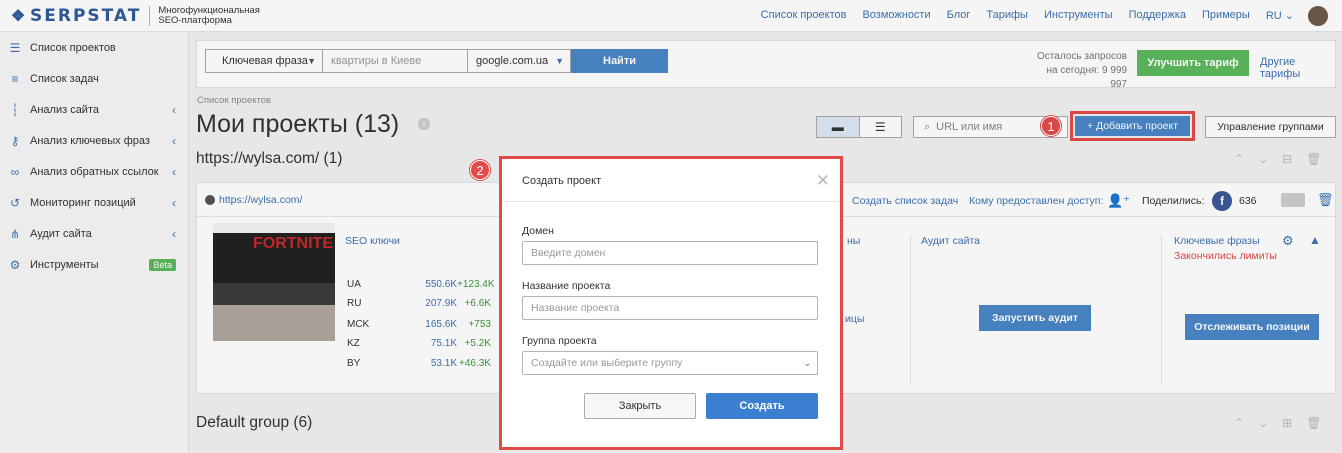  I want to click on project-group-placeholder: Создайте или выберите группу, so click(607, 363).